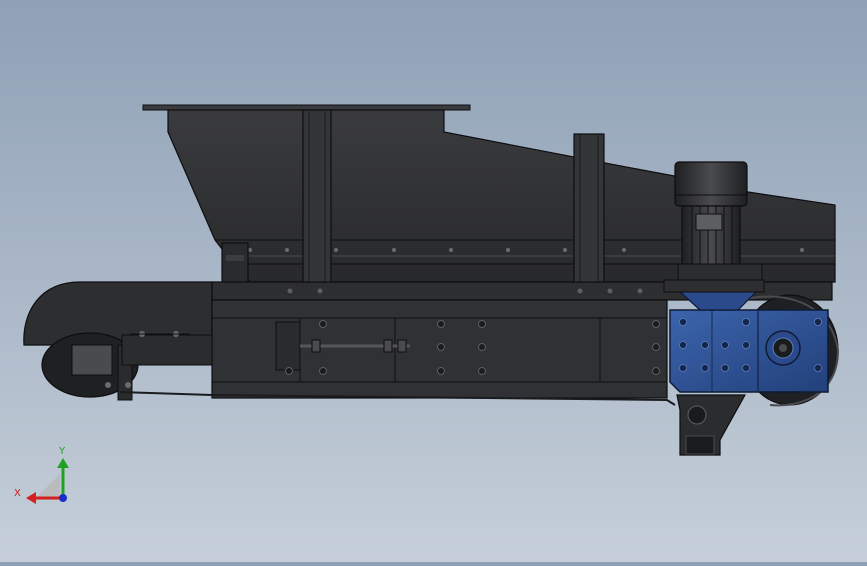  I want to click on gearbox, so click(749, 351).